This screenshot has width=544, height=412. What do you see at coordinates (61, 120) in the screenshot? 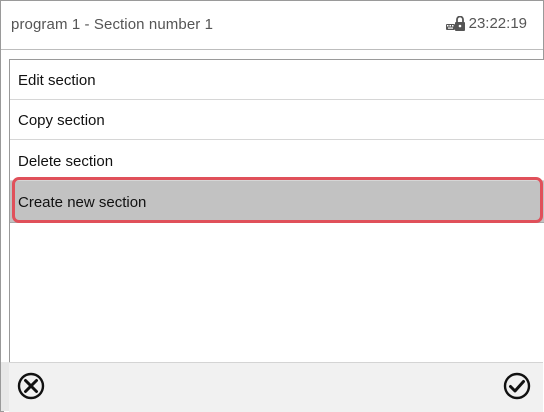
I see `menu-item-label: Copy section` at bounding box center [61, 120].